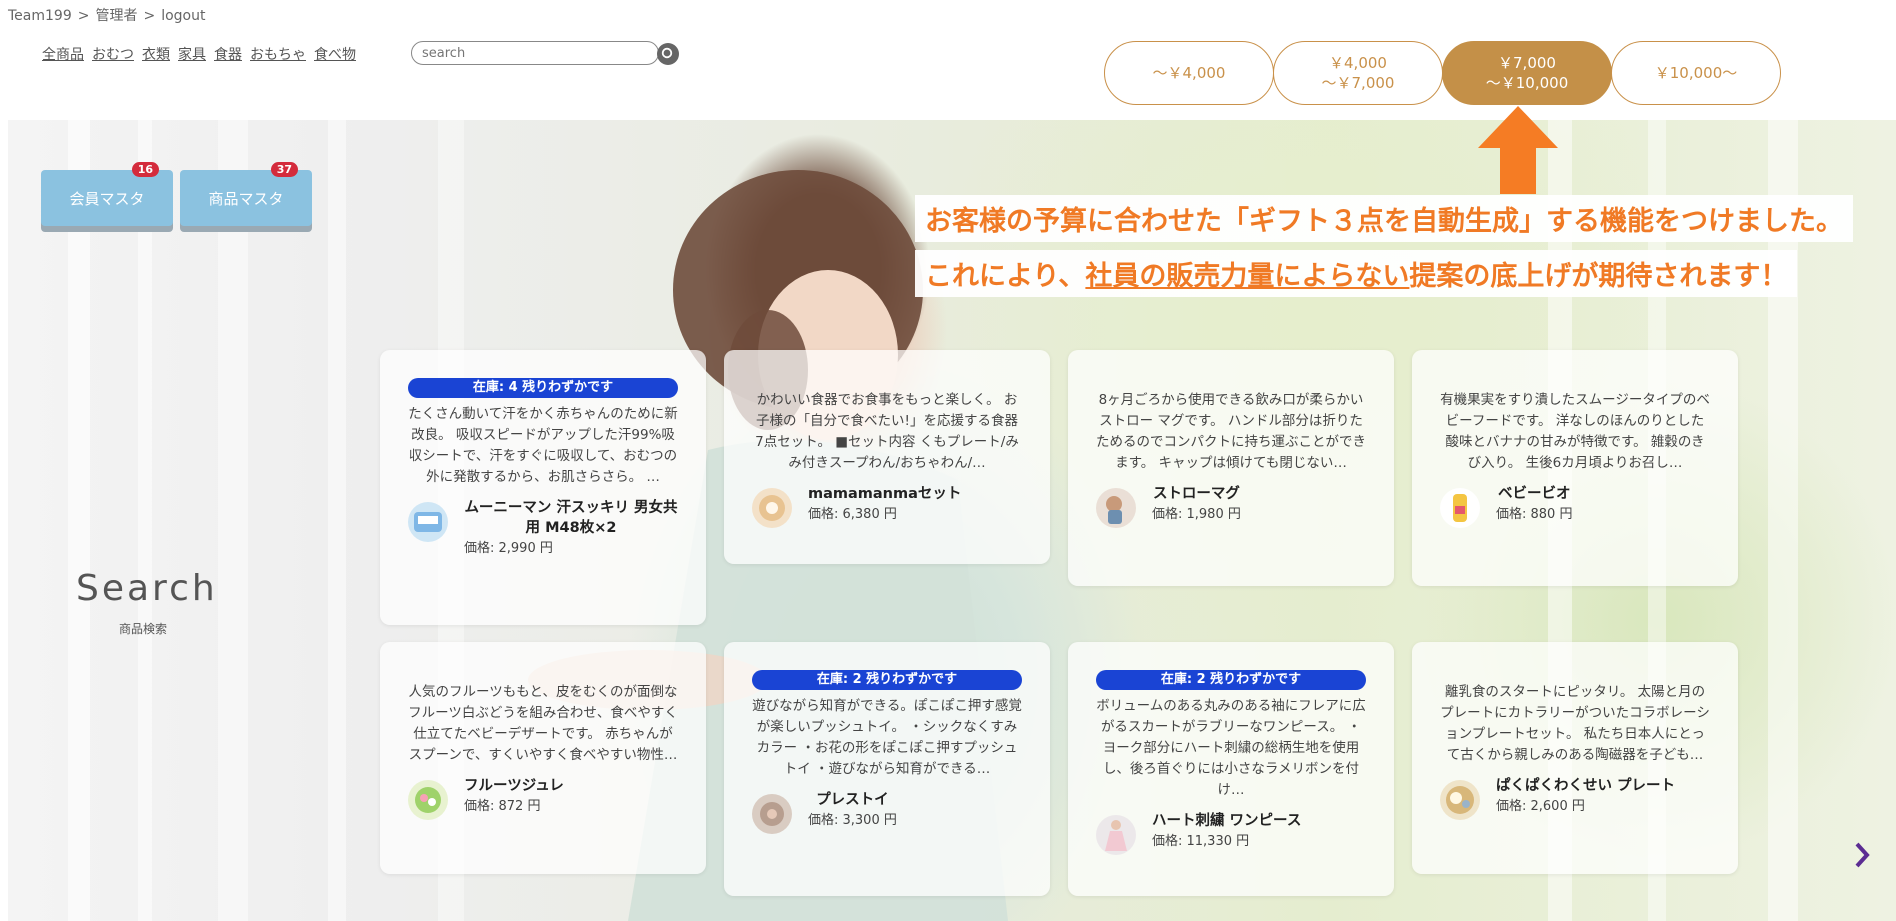 This screenshot has height=921, width=1896. I want to click on product-name: フルーツジュレ, so click(514, 786).